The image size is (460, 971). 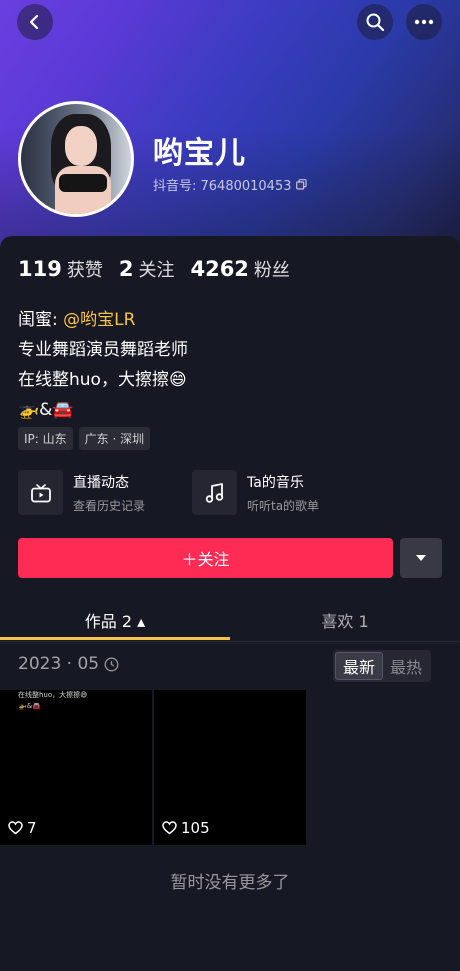 I want to click on tv-icon, so click(x=40, y=492).